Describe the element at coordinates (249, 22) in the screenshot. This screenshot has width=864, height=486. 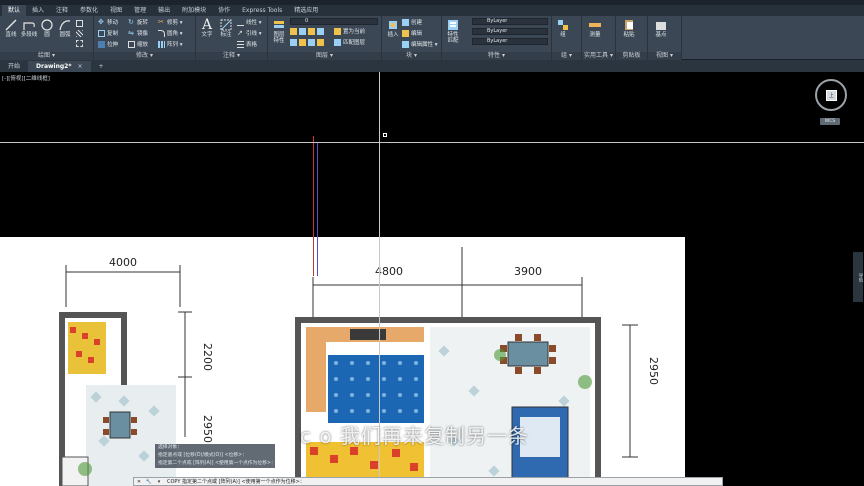
I see `linear-dim-button: 线性 ▾` at that location.